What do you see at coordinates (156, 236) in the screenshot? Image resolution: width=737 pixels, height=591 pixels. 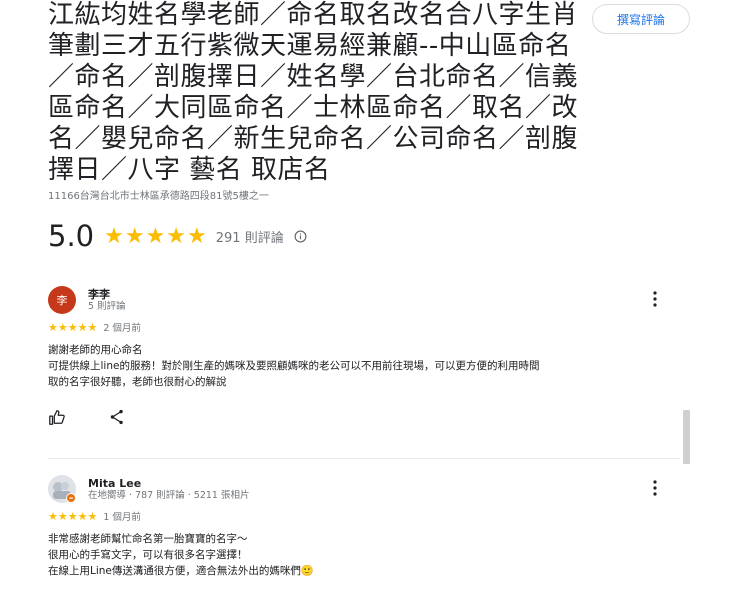 I see `rating-stars: ★★★★★` at bounding box center [156, 236].